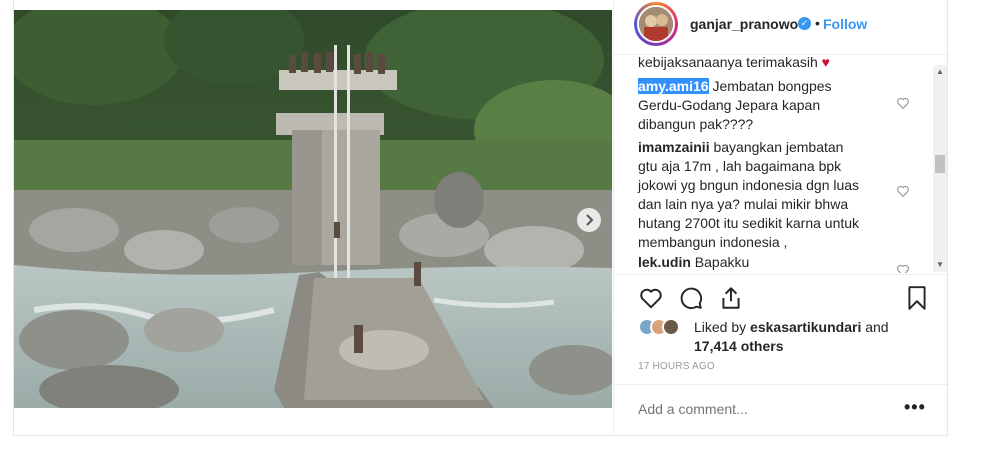  I want to click on scroll-up-arrow-icon: ▲, so click(940, 72).